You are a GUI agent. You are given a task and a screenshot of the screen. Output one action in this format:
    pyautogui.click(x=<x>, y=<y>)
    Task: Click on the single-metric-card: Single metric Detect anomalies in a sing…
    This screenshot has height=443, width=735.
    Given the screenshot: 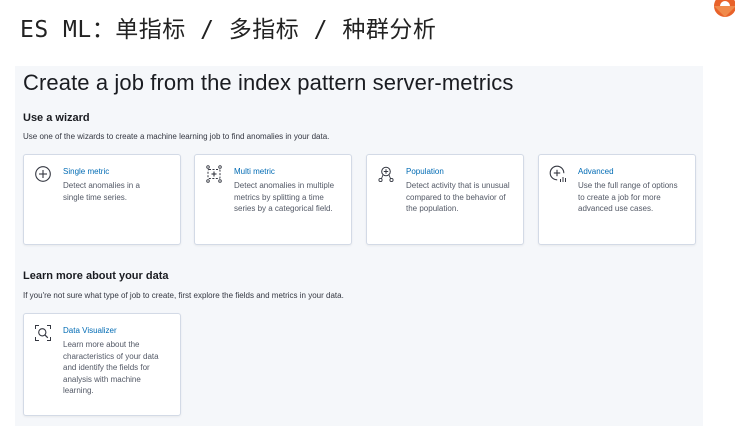 What is the action you would take?
    pyautogui.click(x=102, y=199)
    